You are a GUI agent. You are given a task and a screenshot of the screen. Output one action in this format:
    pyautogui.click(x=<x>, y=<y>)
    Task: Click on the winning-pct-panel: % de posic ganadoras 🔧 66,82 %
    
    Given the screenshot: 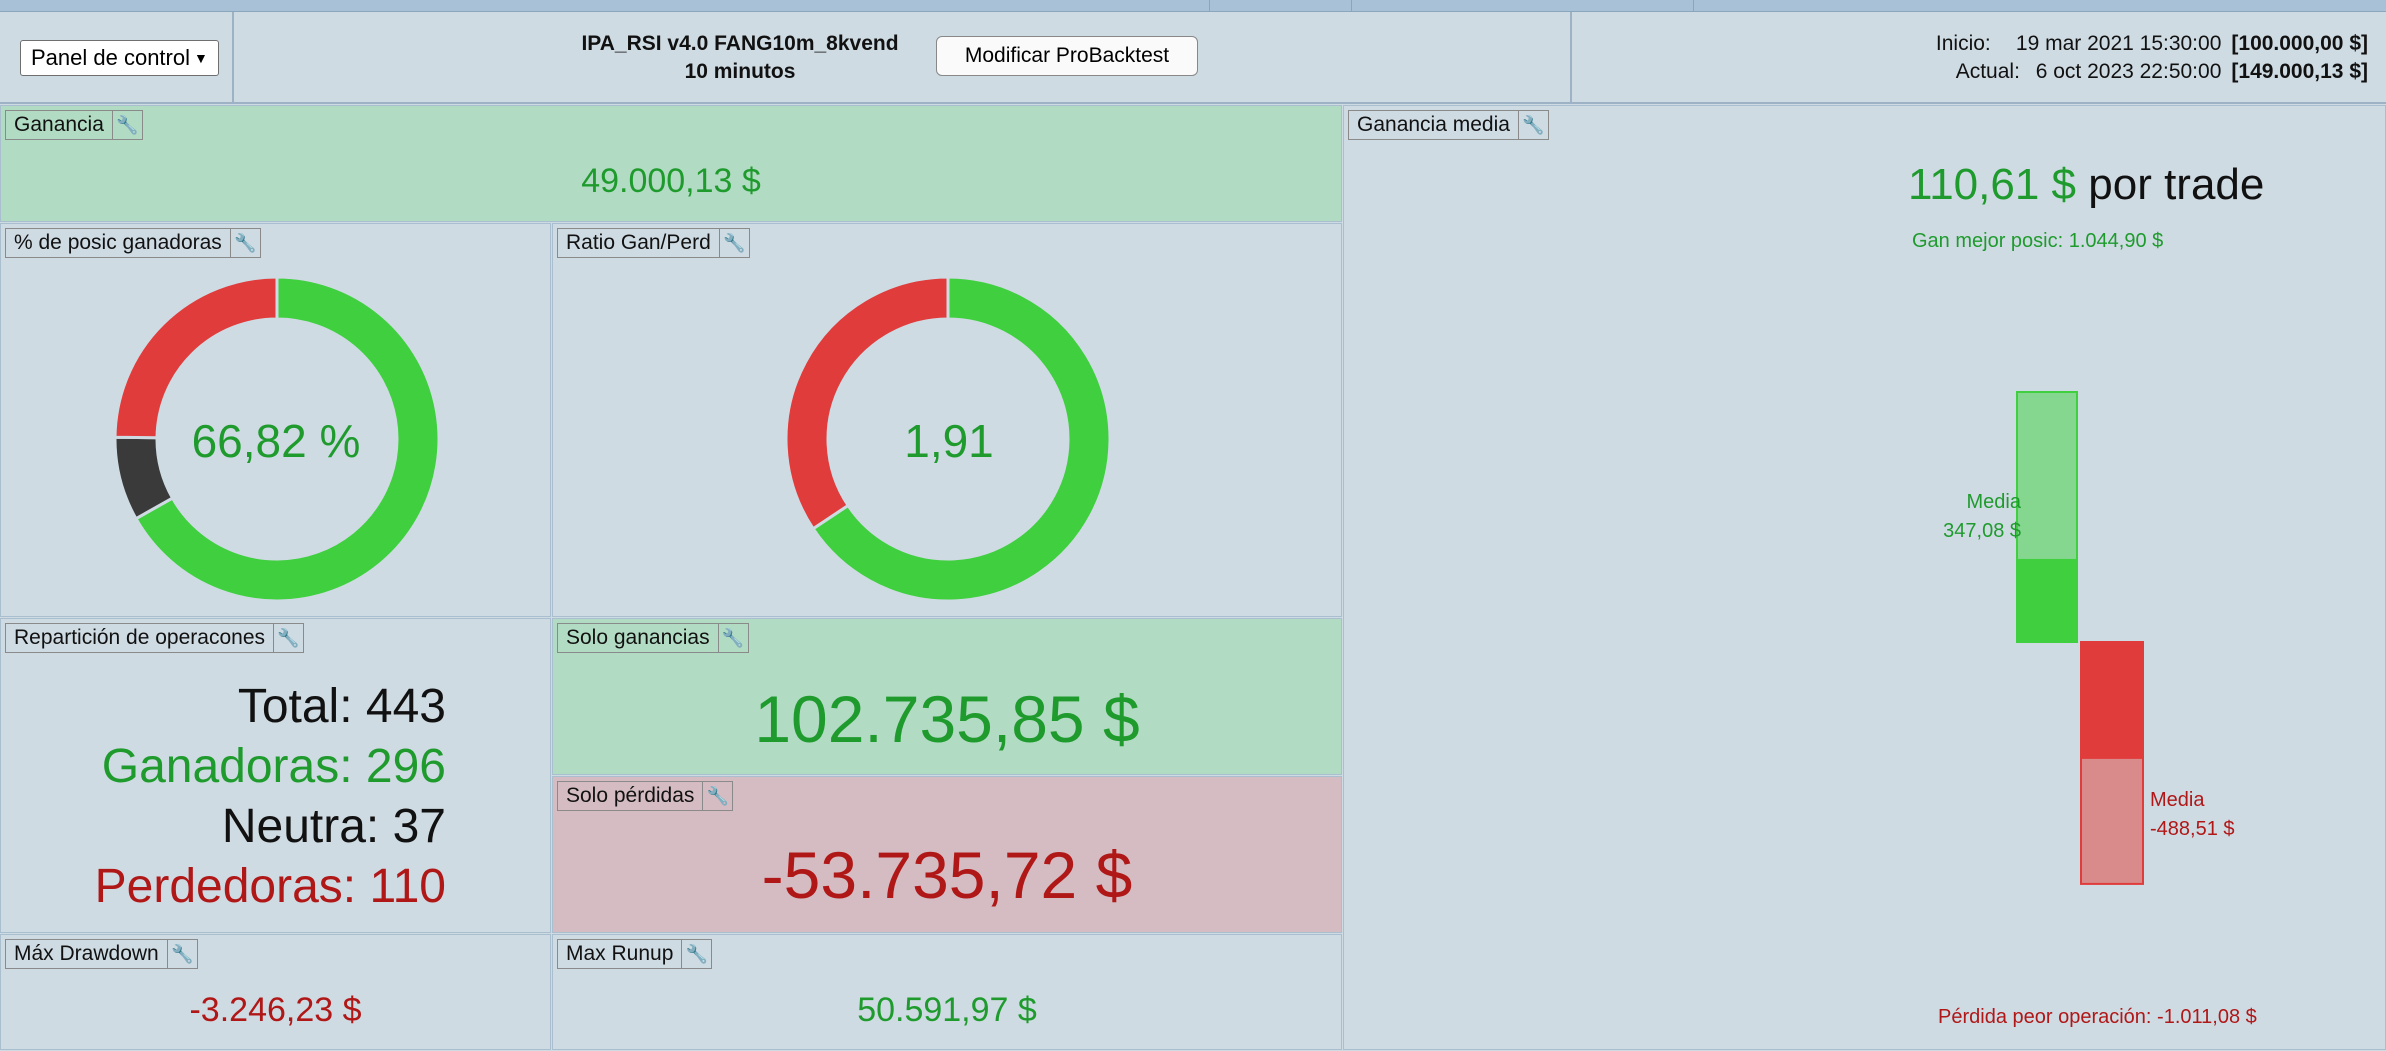 What is the action you would take?
    pyautogui.click(x=275, y=420)
    